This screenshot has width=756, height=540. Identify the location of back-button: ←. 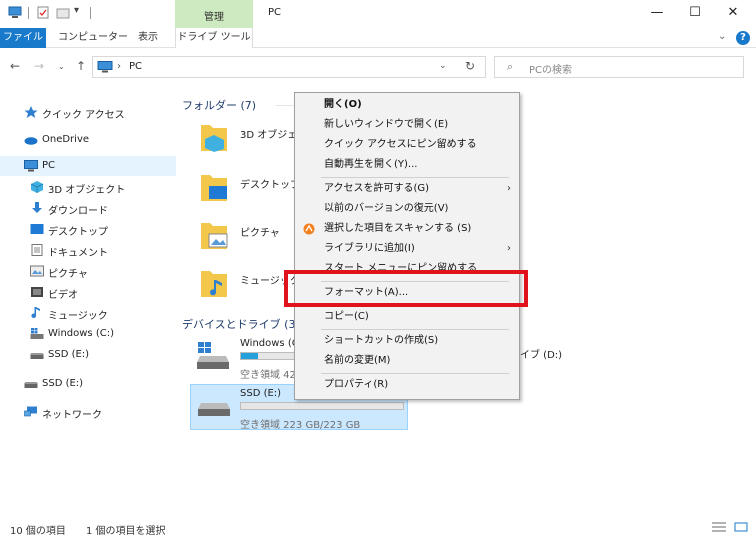
(15, 66).